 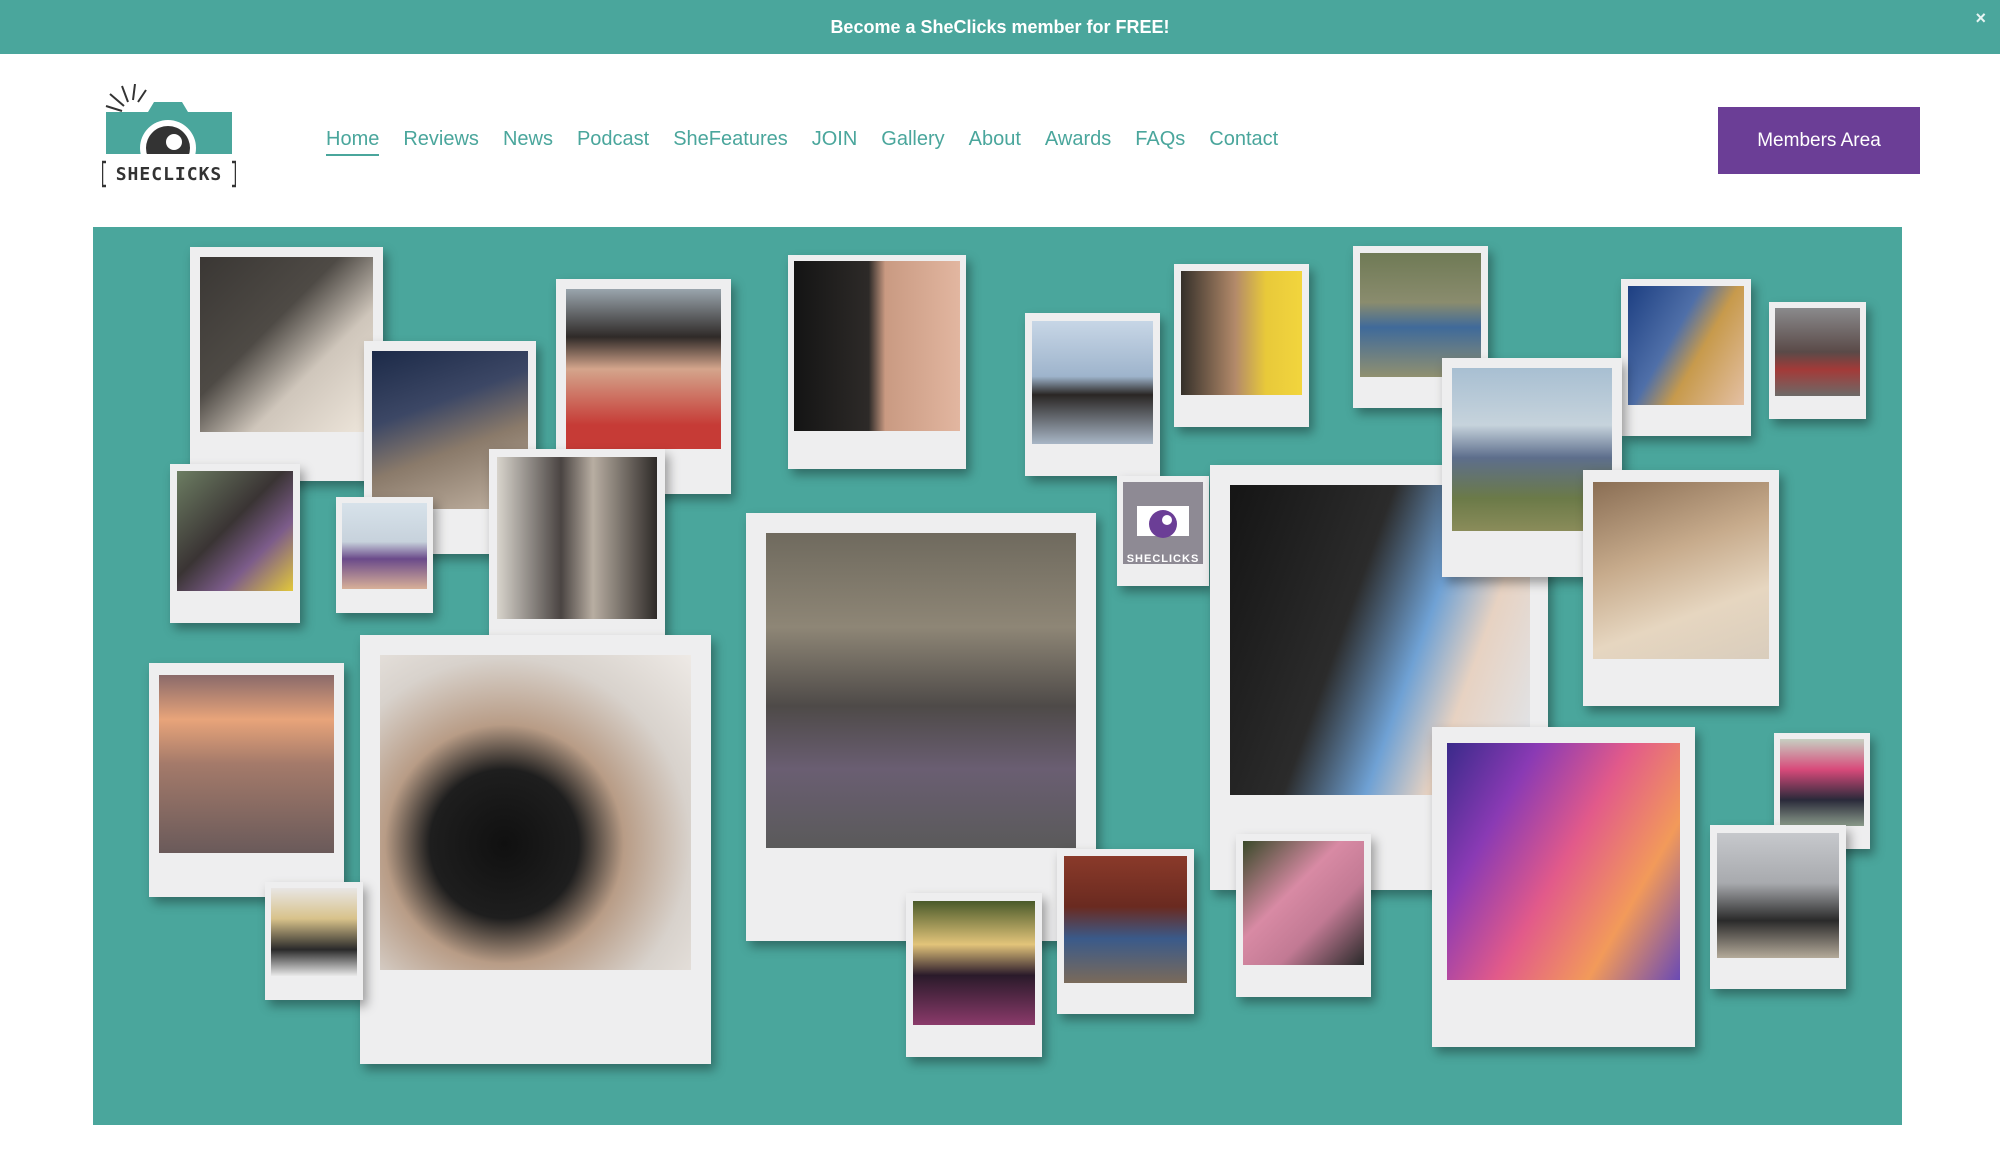 What do you see at coordinates (1078, 142) in the screenshot?
I see `nav-awards: Awards` at bounding box center [1078, 142].